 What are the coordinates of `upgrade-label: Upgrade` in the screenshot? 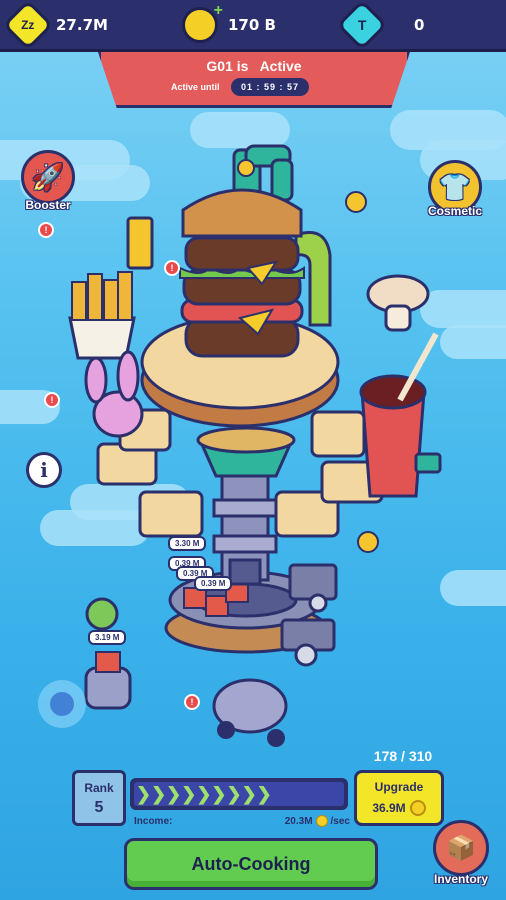 It's located at (399, 787).